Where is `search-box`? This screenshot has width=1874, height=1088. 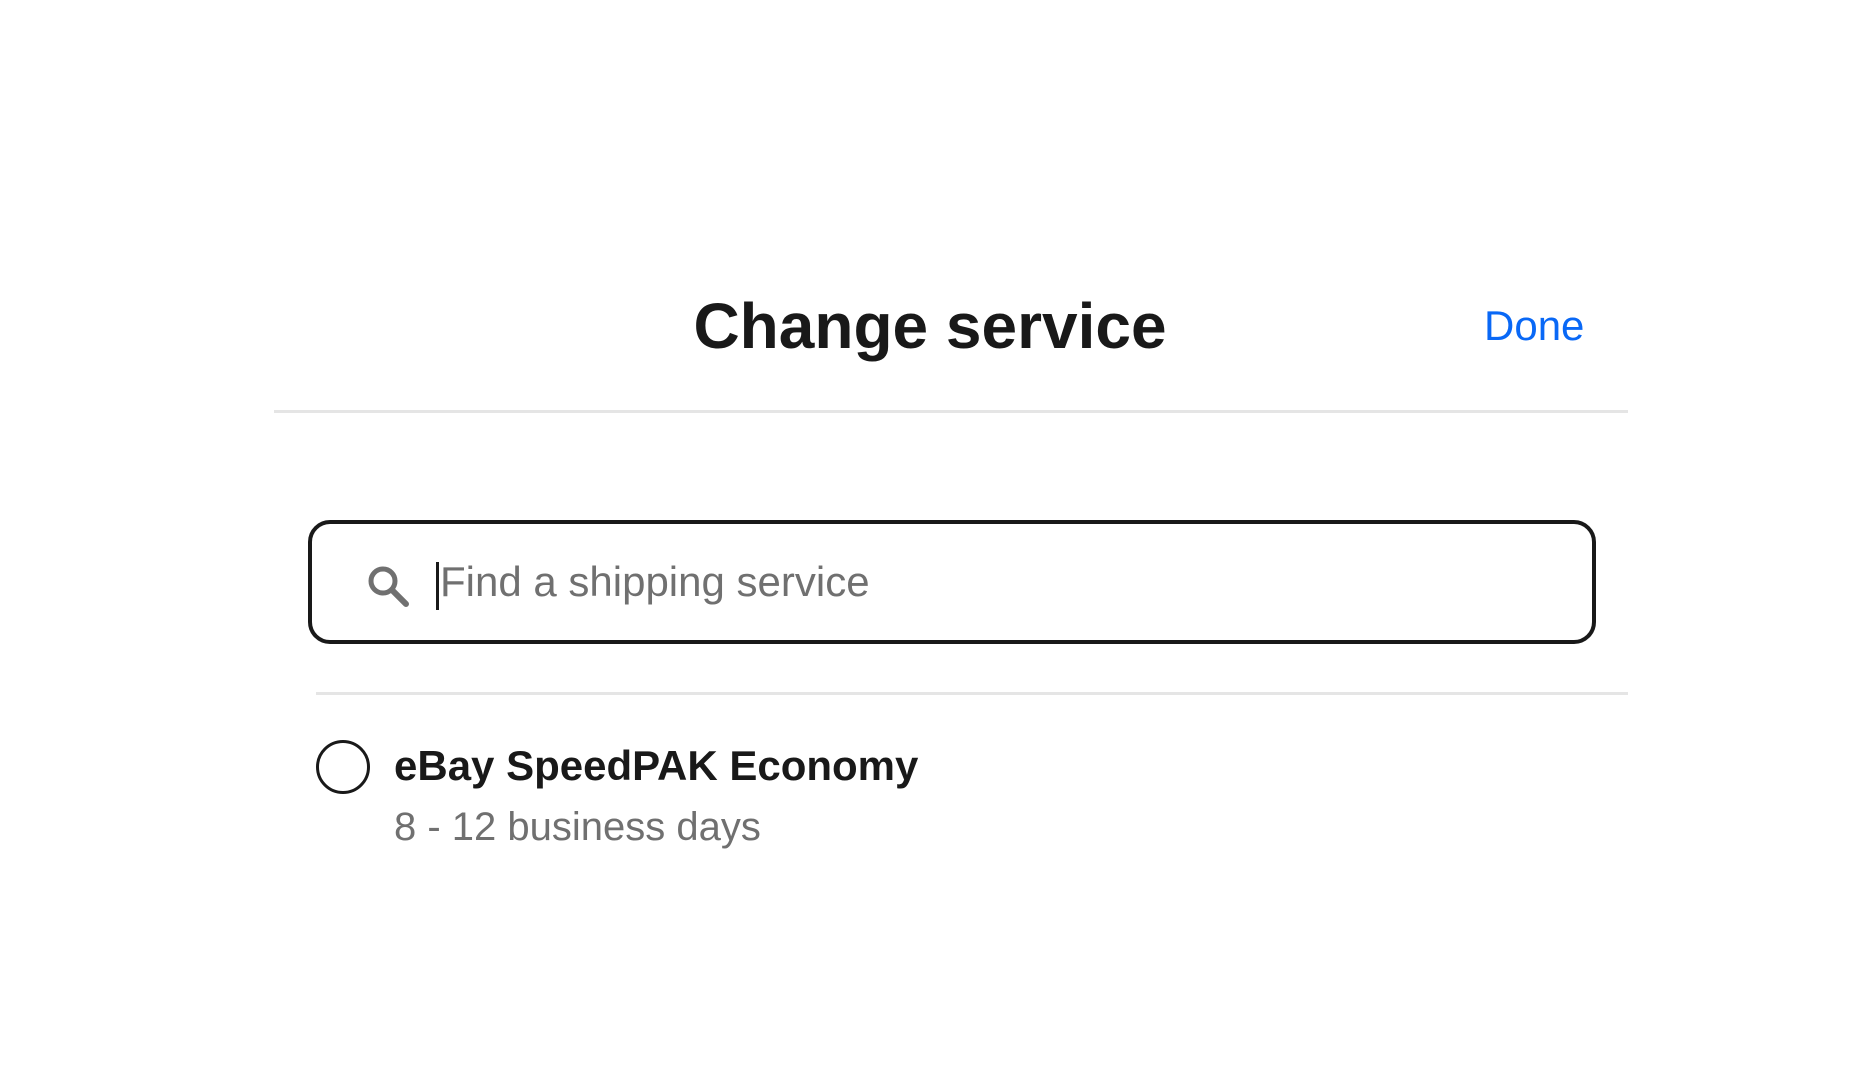 search-box is located at coordinates (952, 582).